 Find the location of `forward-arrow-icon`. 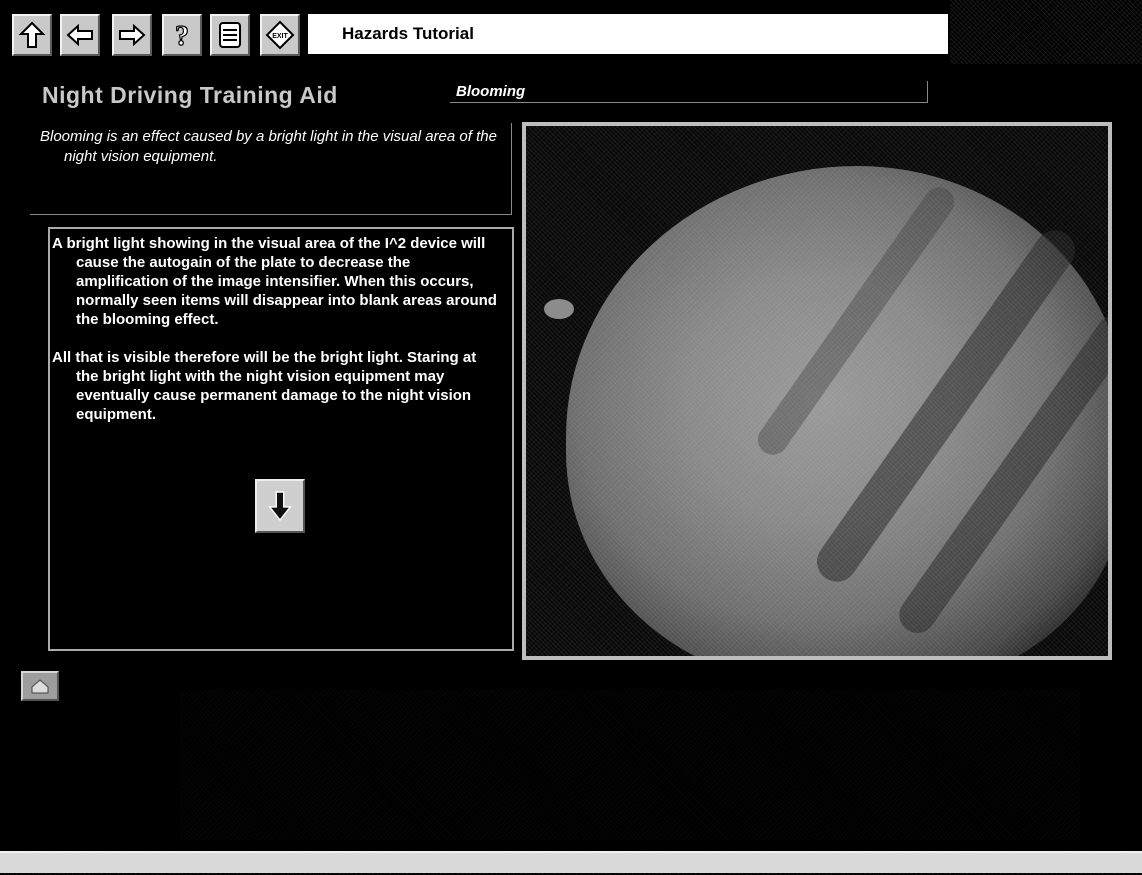

forward-arrow-icon is located at coordinates (132, 35).